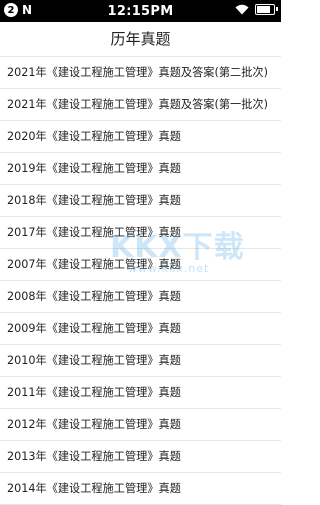 The width and height of the screenshot is (320, 505). What do you see at coordinates (140, 329) in the screenshot?
I see `list-item: 2009年《建设工程施工管理》真题` at bounding box center [140, 329].